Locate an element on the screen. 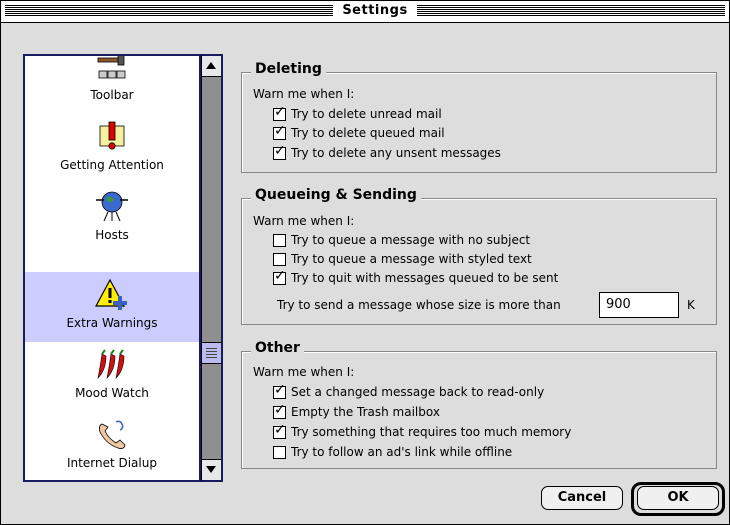  window-title: Settings is located at coordinates (375, 10).